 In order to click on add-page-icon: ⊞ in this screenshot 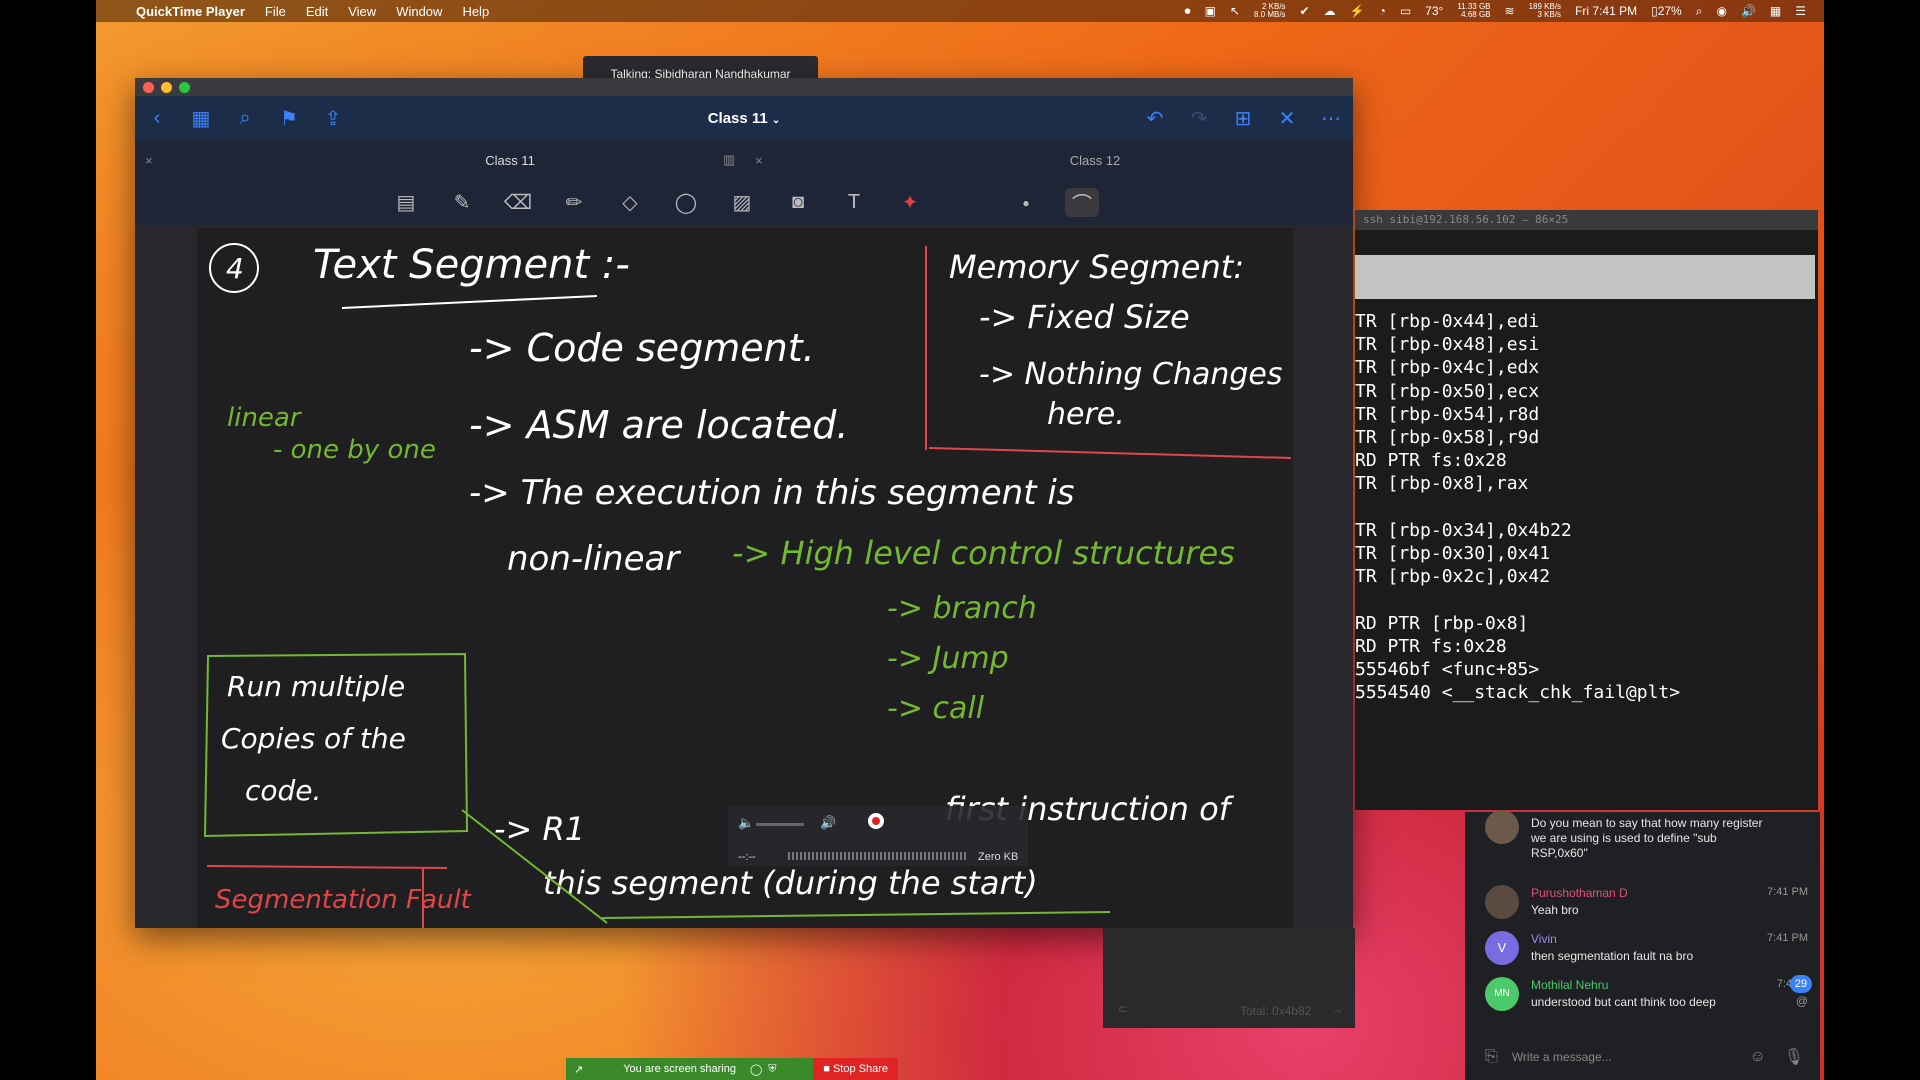, I will do `click(1243, 118)`.